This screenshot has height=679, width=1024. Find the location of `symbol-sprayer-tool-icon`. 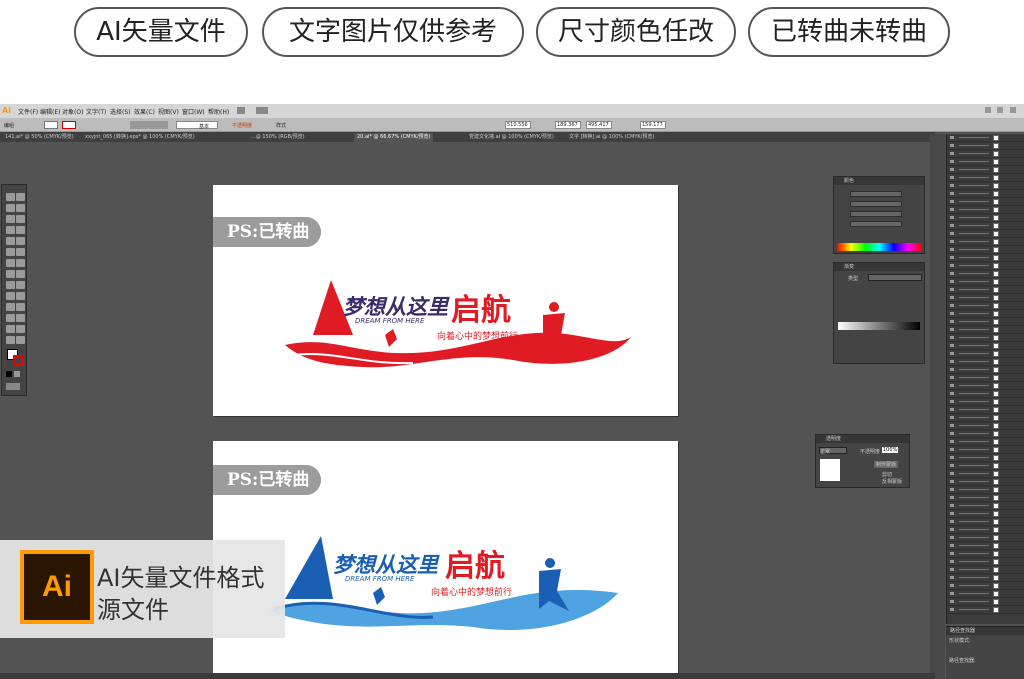

symbol-sprayer-tool-icon is located at coordinates (10, 318).